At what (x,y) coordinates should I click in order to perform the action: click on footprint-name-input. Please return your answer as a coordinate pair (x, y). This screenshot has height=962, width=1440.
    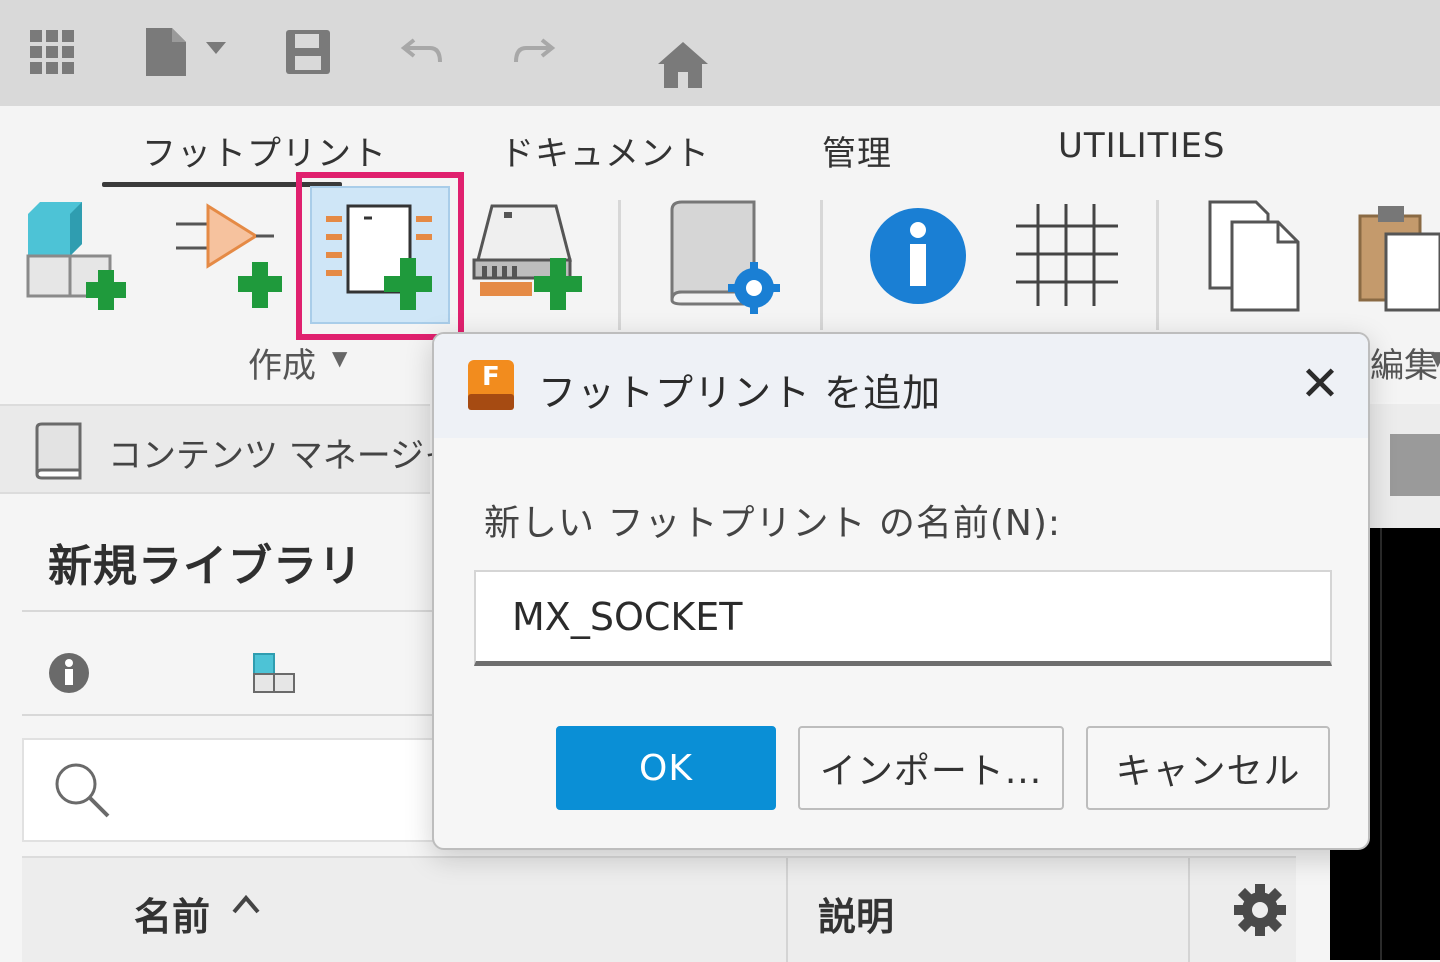
    Looking at the image, I should click on (903, 618).